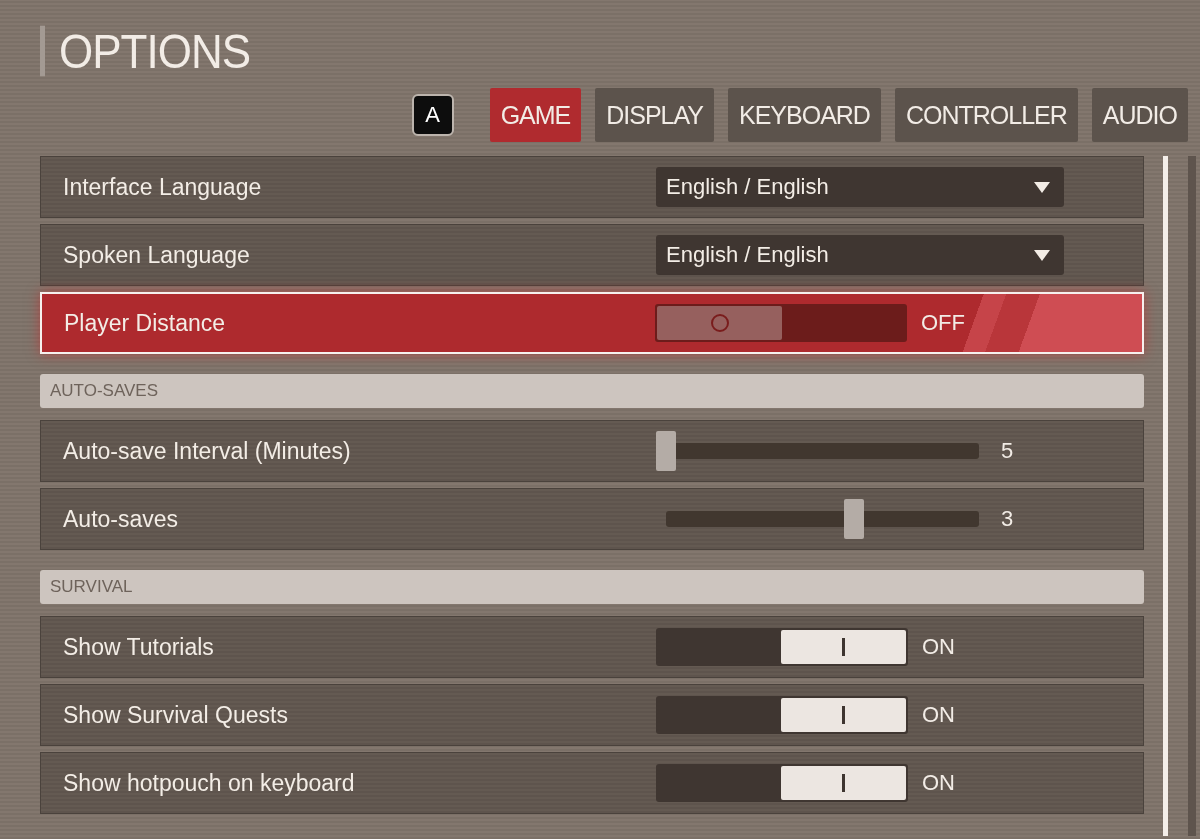 This screenshot has height=839, width=1200. What do you see at coordinates (1165, 496) in the screenshot?
I see `scrollbar` at bounding box center [1165, 496].